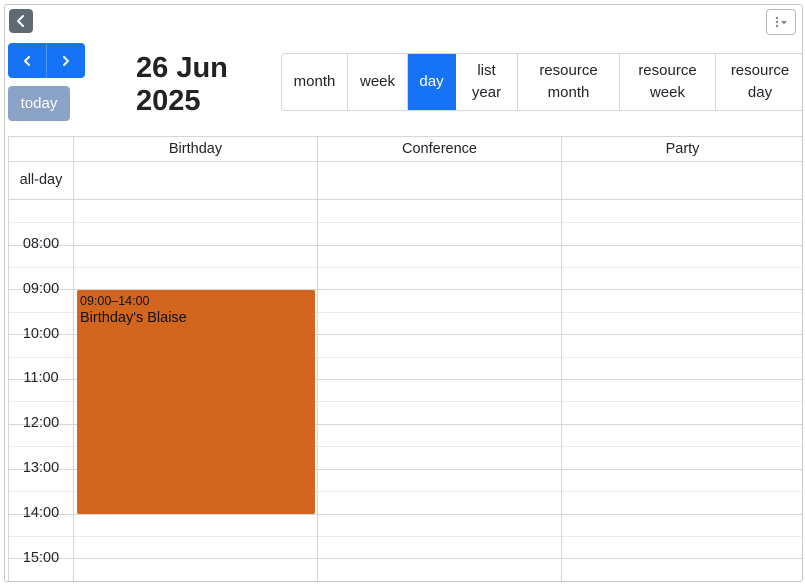  What do you see at coordinates (41, 558) in the screenshot?
I see `time-label: 15:00` at bounding box center [41, 558].